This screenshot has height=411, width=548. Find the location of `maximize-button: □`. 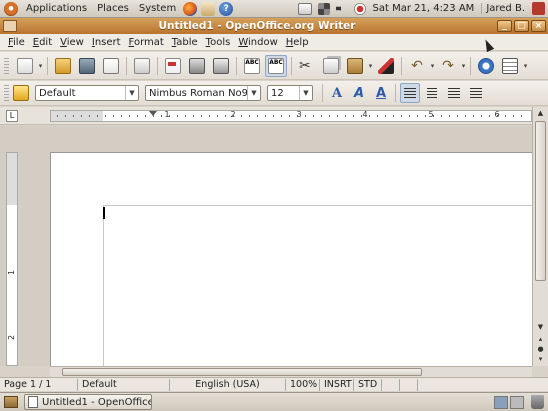

maximize-button: □ is located at coordinates (521, 26).